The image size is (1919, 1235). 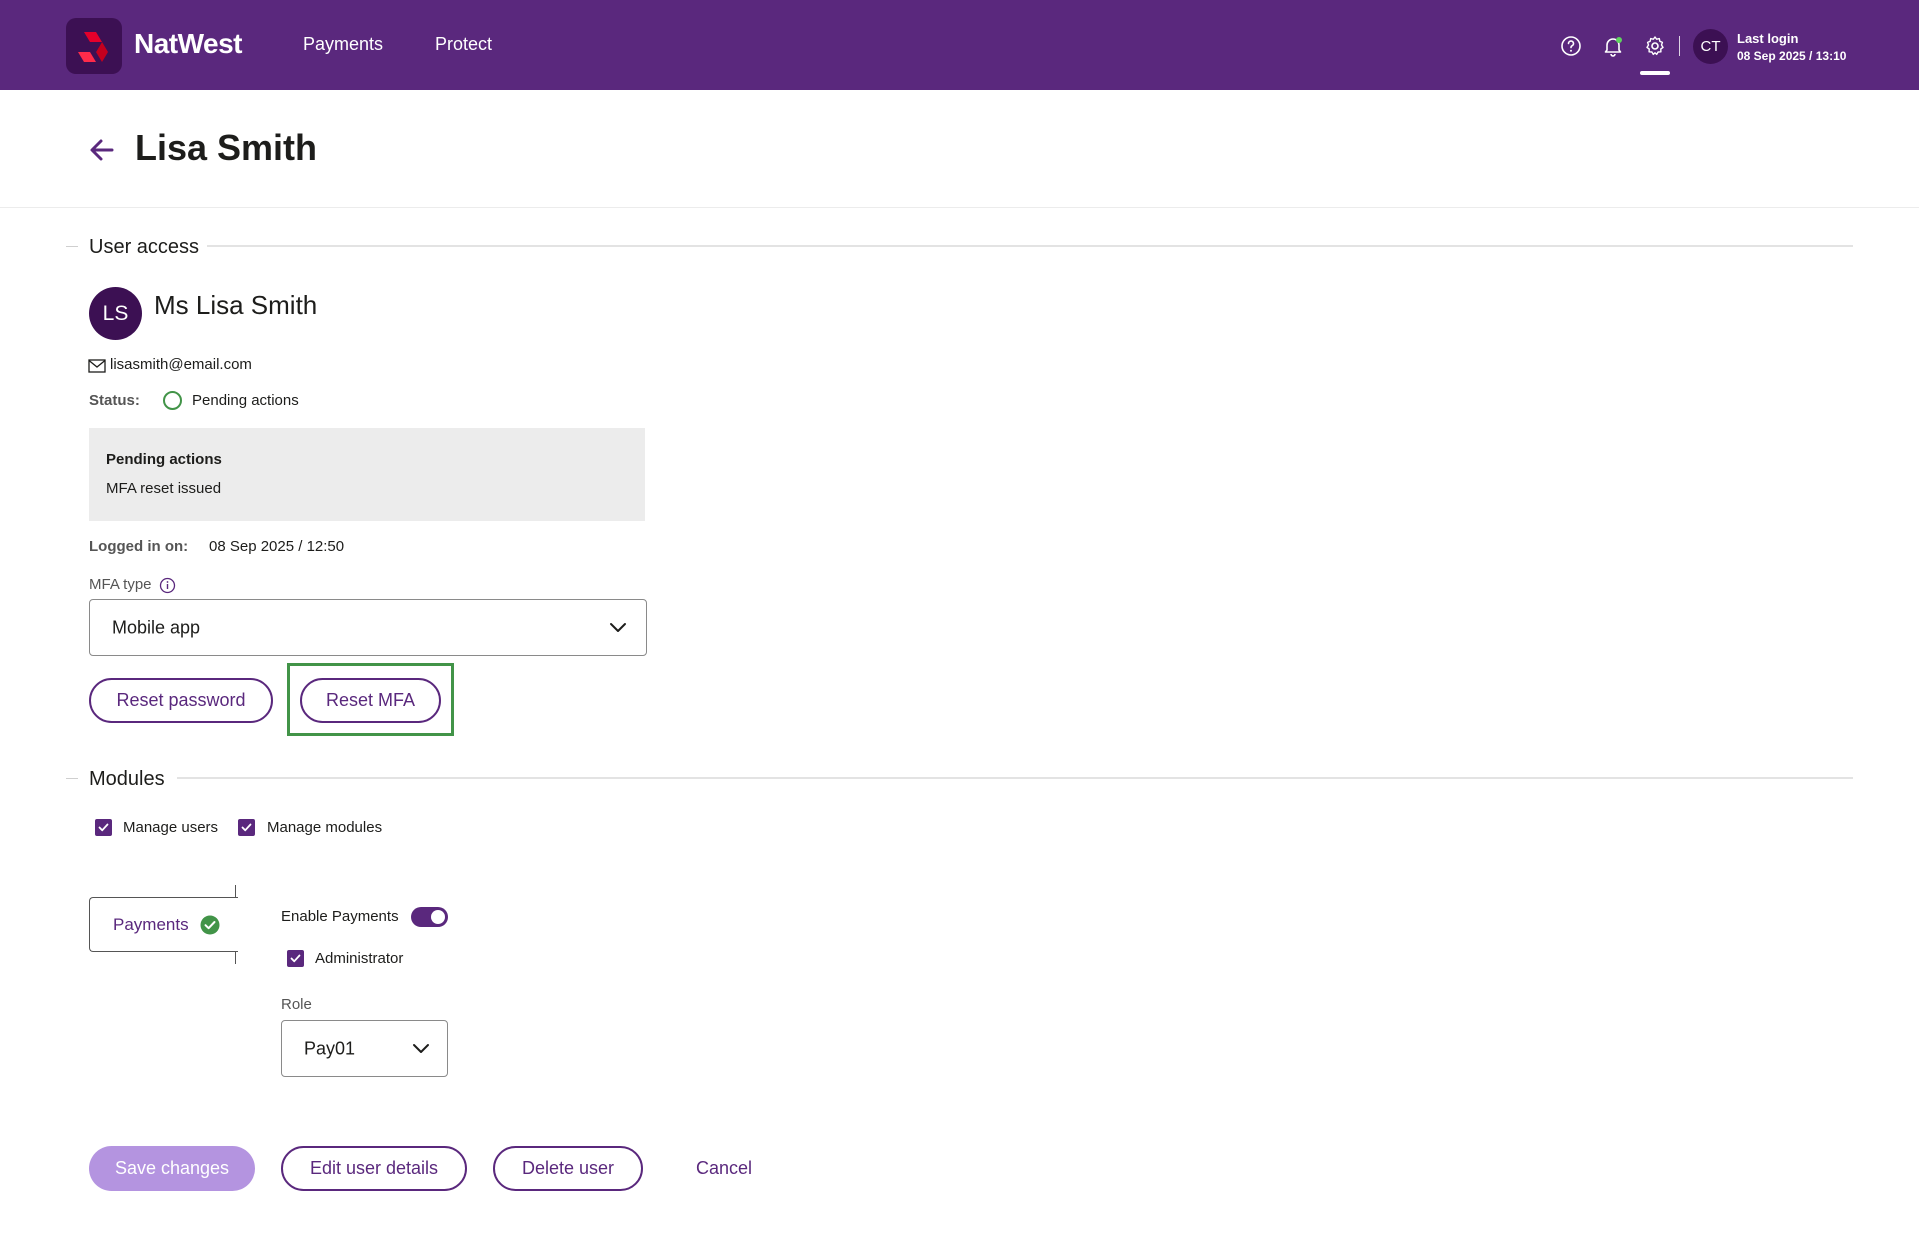 What do you see at coordinates (151, 924) in the screenshot?
I see `module-tab-label: Payments` at bounding box center [151, 924].